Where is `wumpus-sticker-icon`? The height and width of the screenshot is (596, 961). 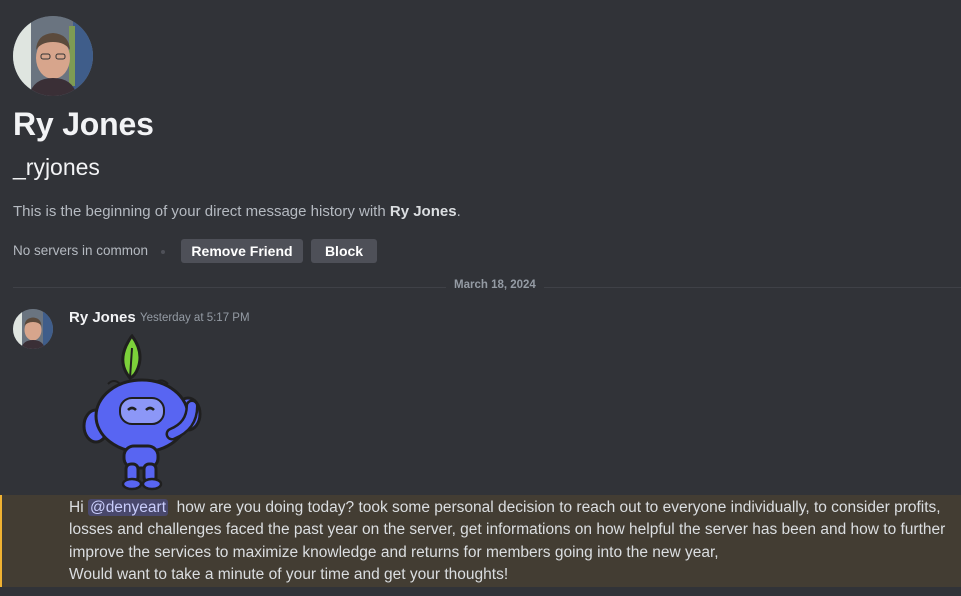
wumpus-sticker-icon is located at coordinates (142, 412).